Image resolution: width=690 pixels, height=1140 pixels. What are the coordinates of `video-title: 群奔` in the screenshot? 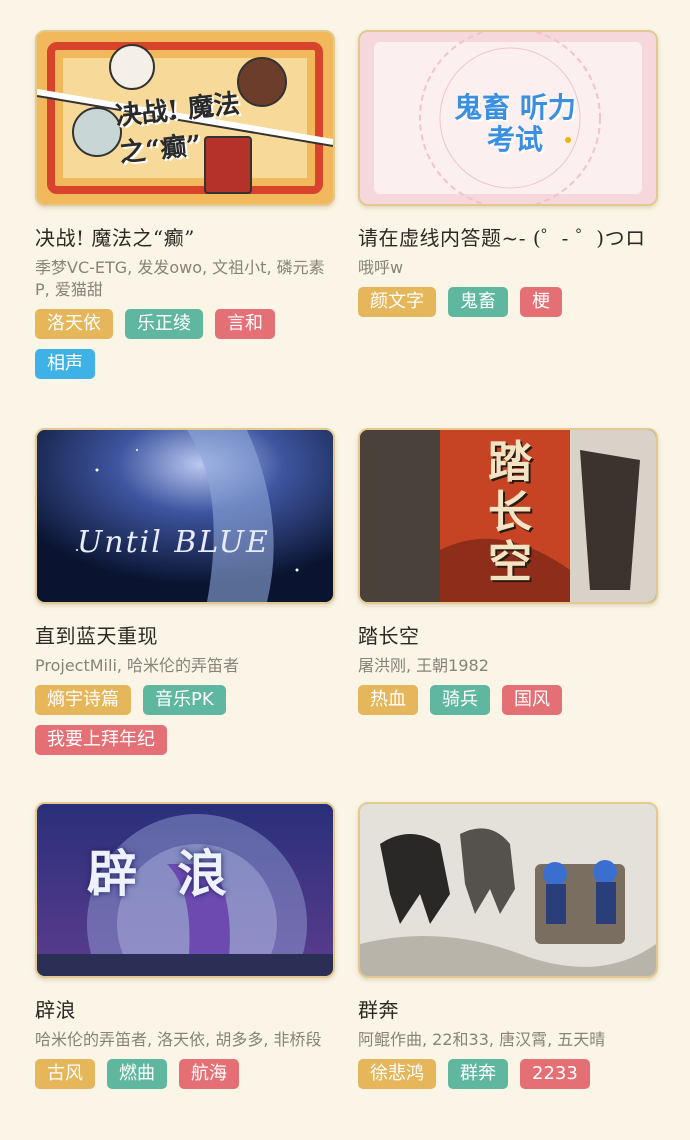 It's located at (508, 1008).